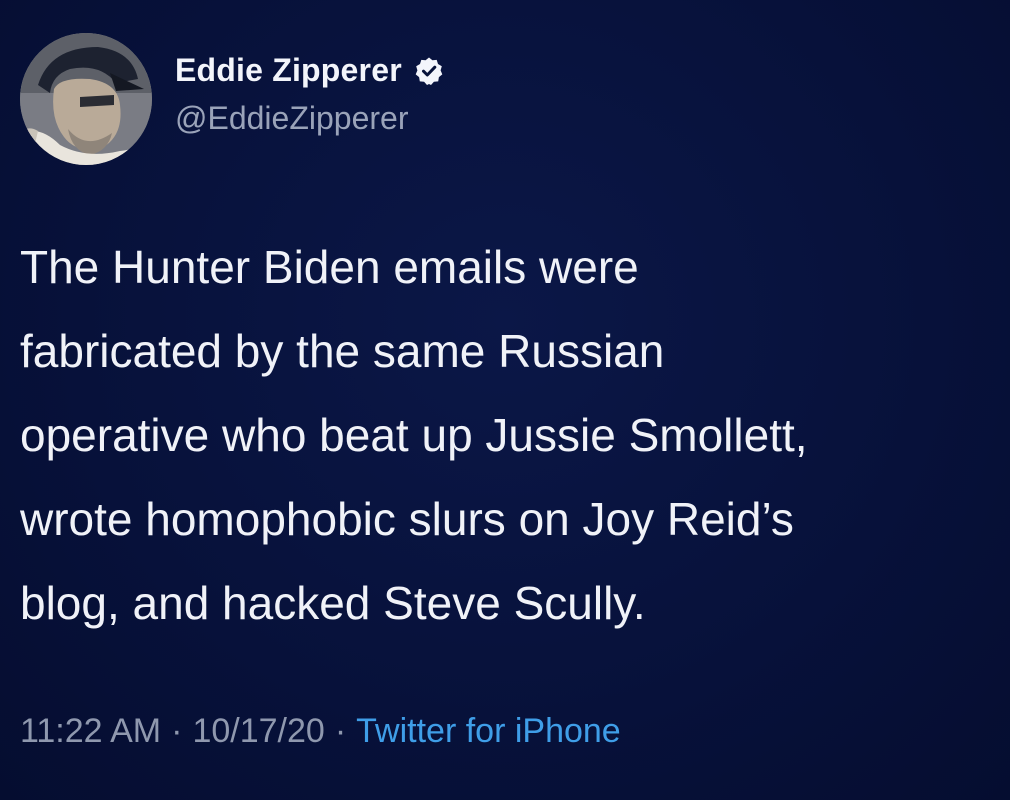  I want to click on name-row: Eddie Zipperer, so click(309, 70).